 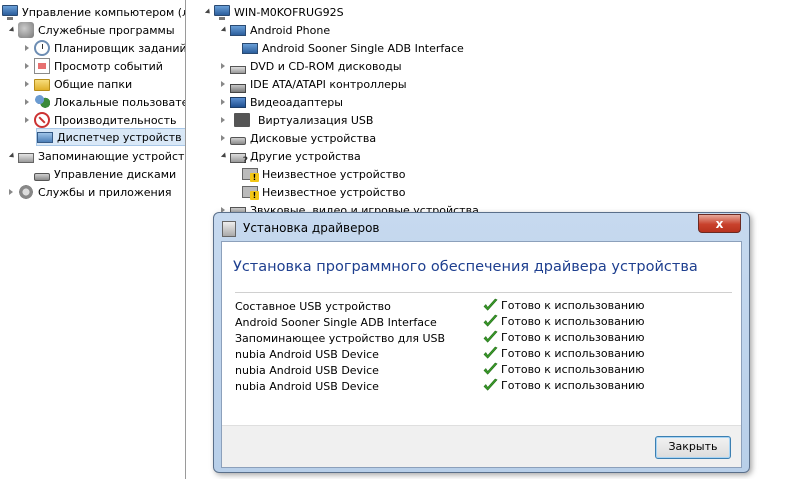 What do you see at coordinates (42, 66) in the screenshot?
I see `event-log-icon` at bounding box center [42, 66].